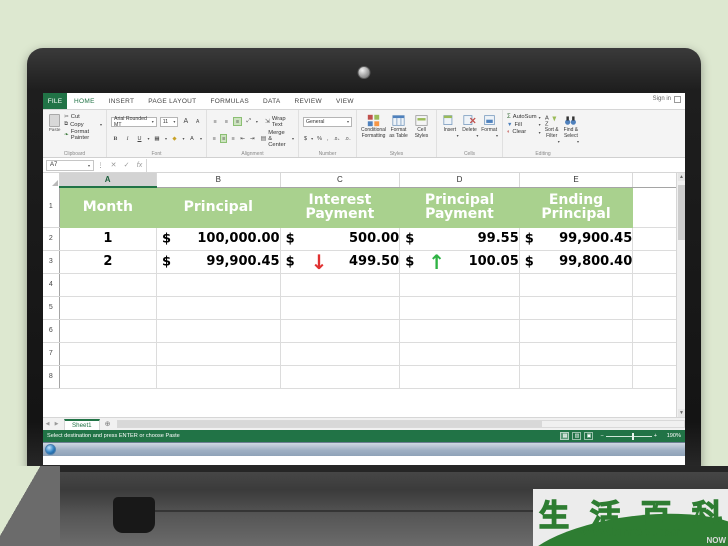 The height and width of the screenshot is (546, 728). What do you see at coordinates (340, 308) in the screenshot?
I see `cell-c5` at bounding box center [340, 308].